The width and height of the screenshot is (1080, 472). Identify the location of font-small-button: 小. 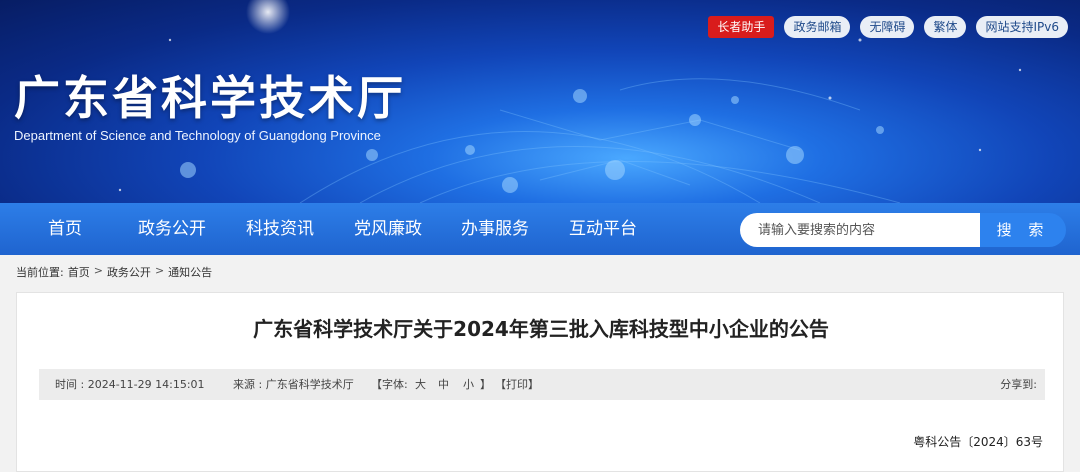
(468, 384).